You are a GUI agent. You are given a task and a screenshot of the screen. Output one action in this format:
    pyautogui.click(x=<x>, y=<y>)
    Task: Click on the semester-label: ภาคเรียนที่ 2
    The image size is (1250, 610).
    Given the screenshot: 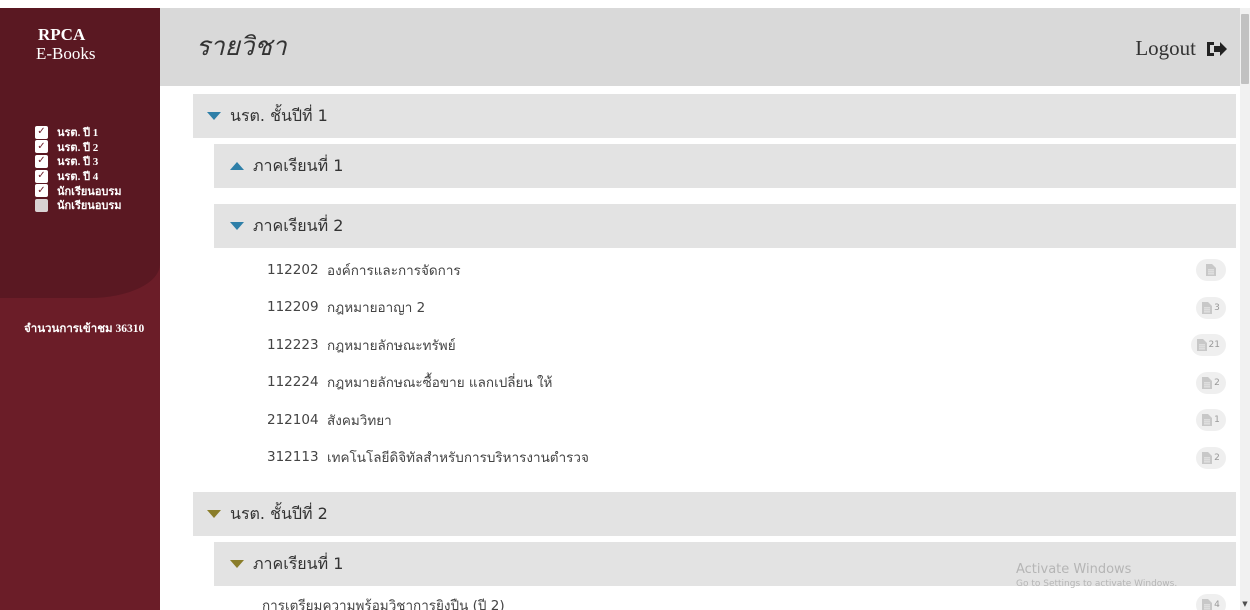 What is the action you would take?
    pyautogui.click(x=298, y=225)
    